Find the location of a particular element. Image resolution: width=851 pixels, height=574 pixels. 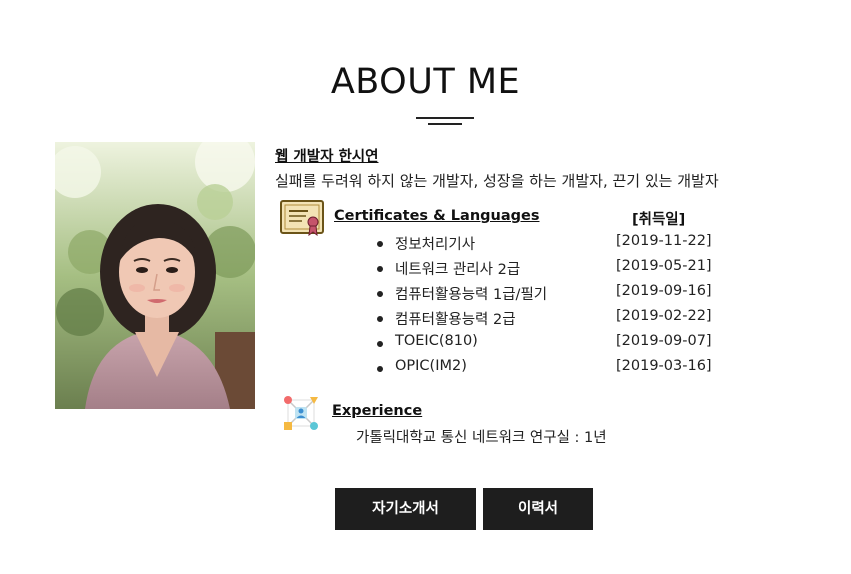

experience-item: 가톨릭대학교 통신 네트워크 연구실 : 1년 is located at coordinates (481, 438).